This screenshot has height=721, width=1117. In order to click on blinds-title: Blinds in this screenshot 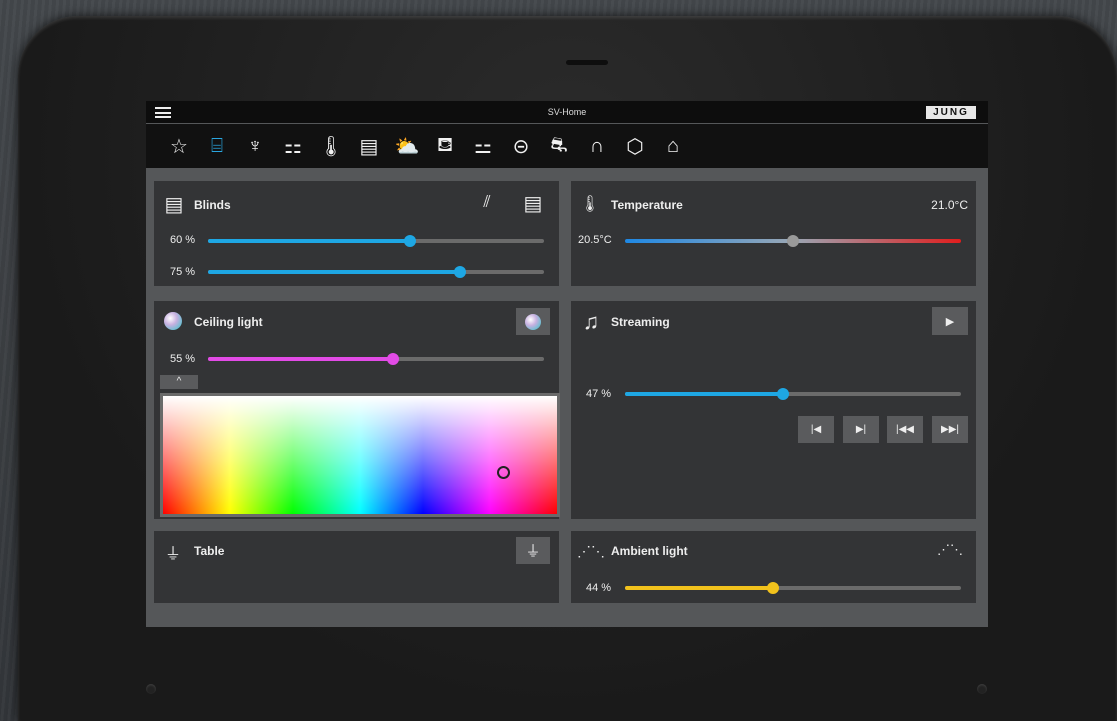, I will do `click(212, 205)`.